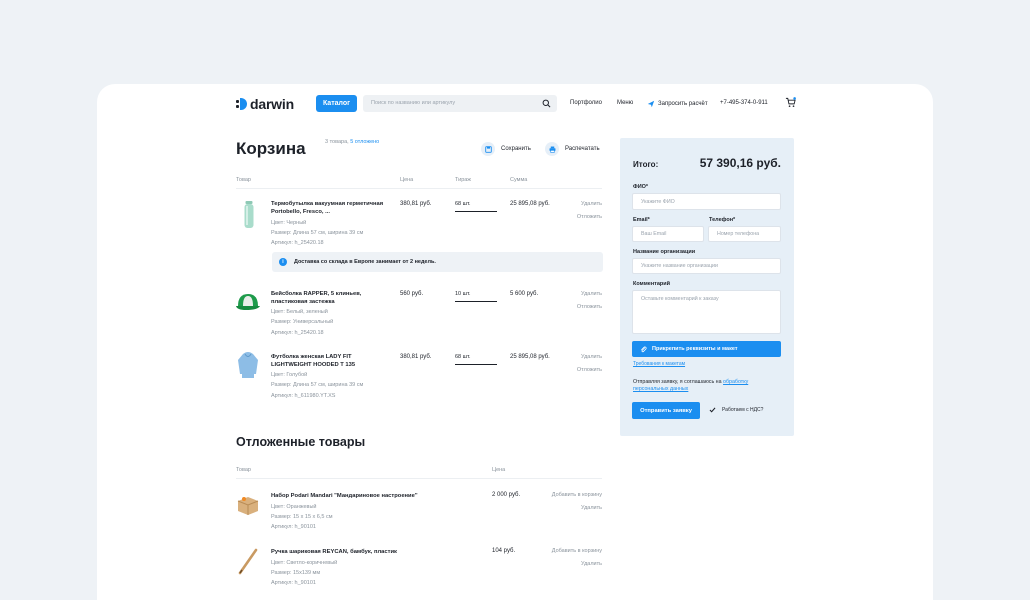  I want to click on product-price: 560 руб., so click(412, 294).